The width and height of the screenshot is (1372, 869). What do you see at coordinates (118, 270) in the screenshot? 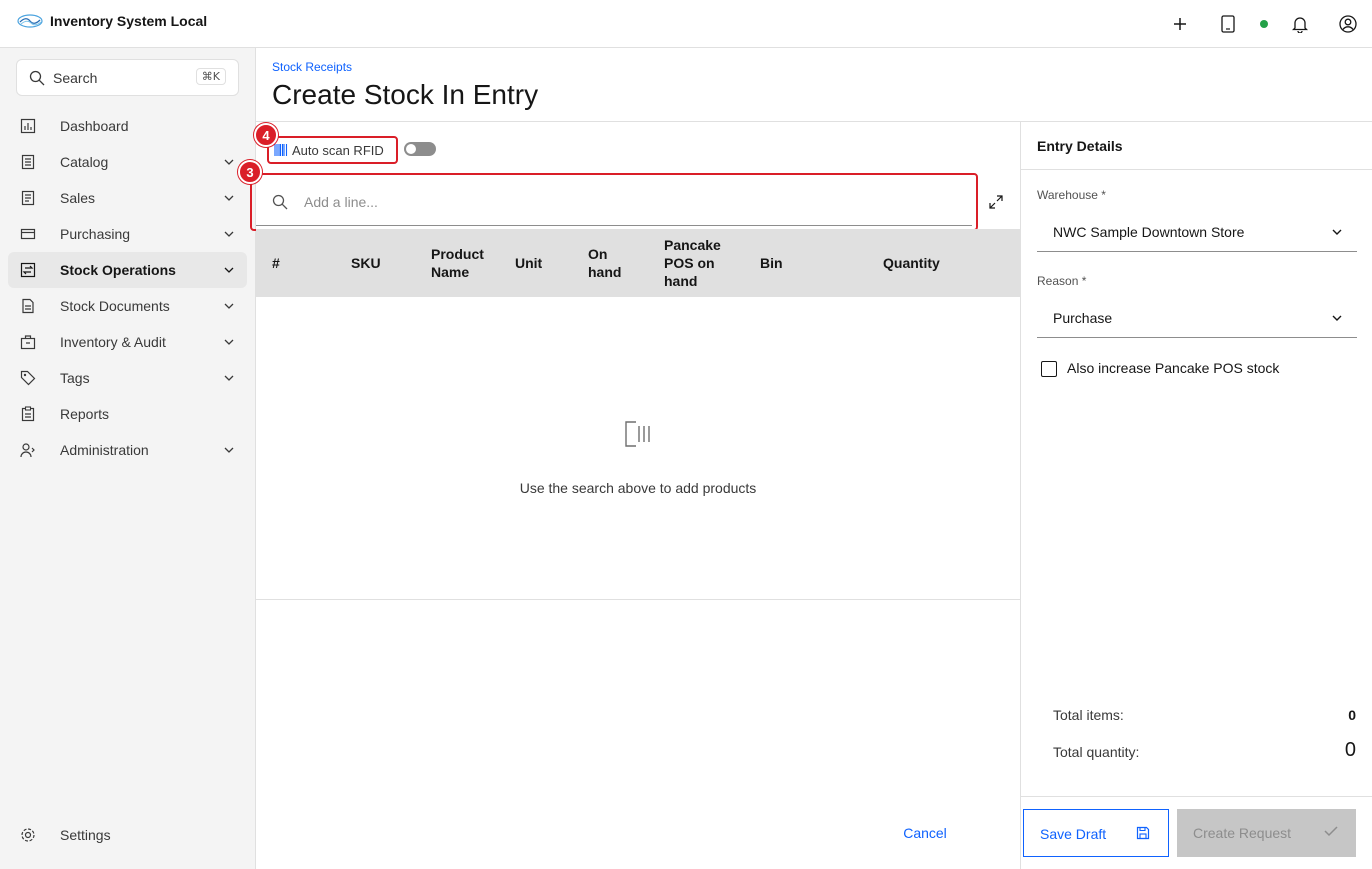
I see `sidebar-item-label: Stock Operations` at bounding box center [118, 270].